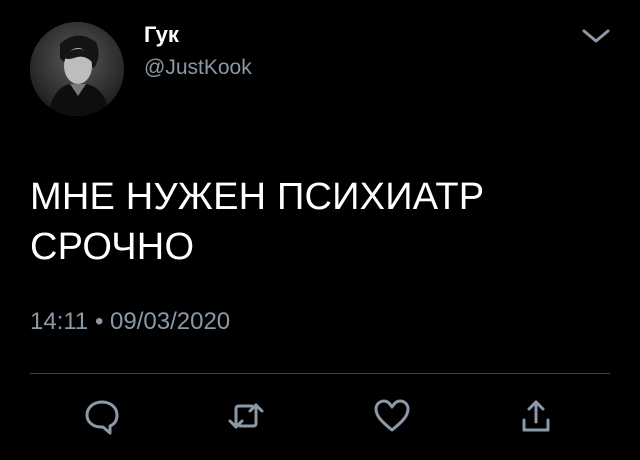 The width and height of the screenshot is (640, 460). I want to click on retweet-icon, so click(246, 416).